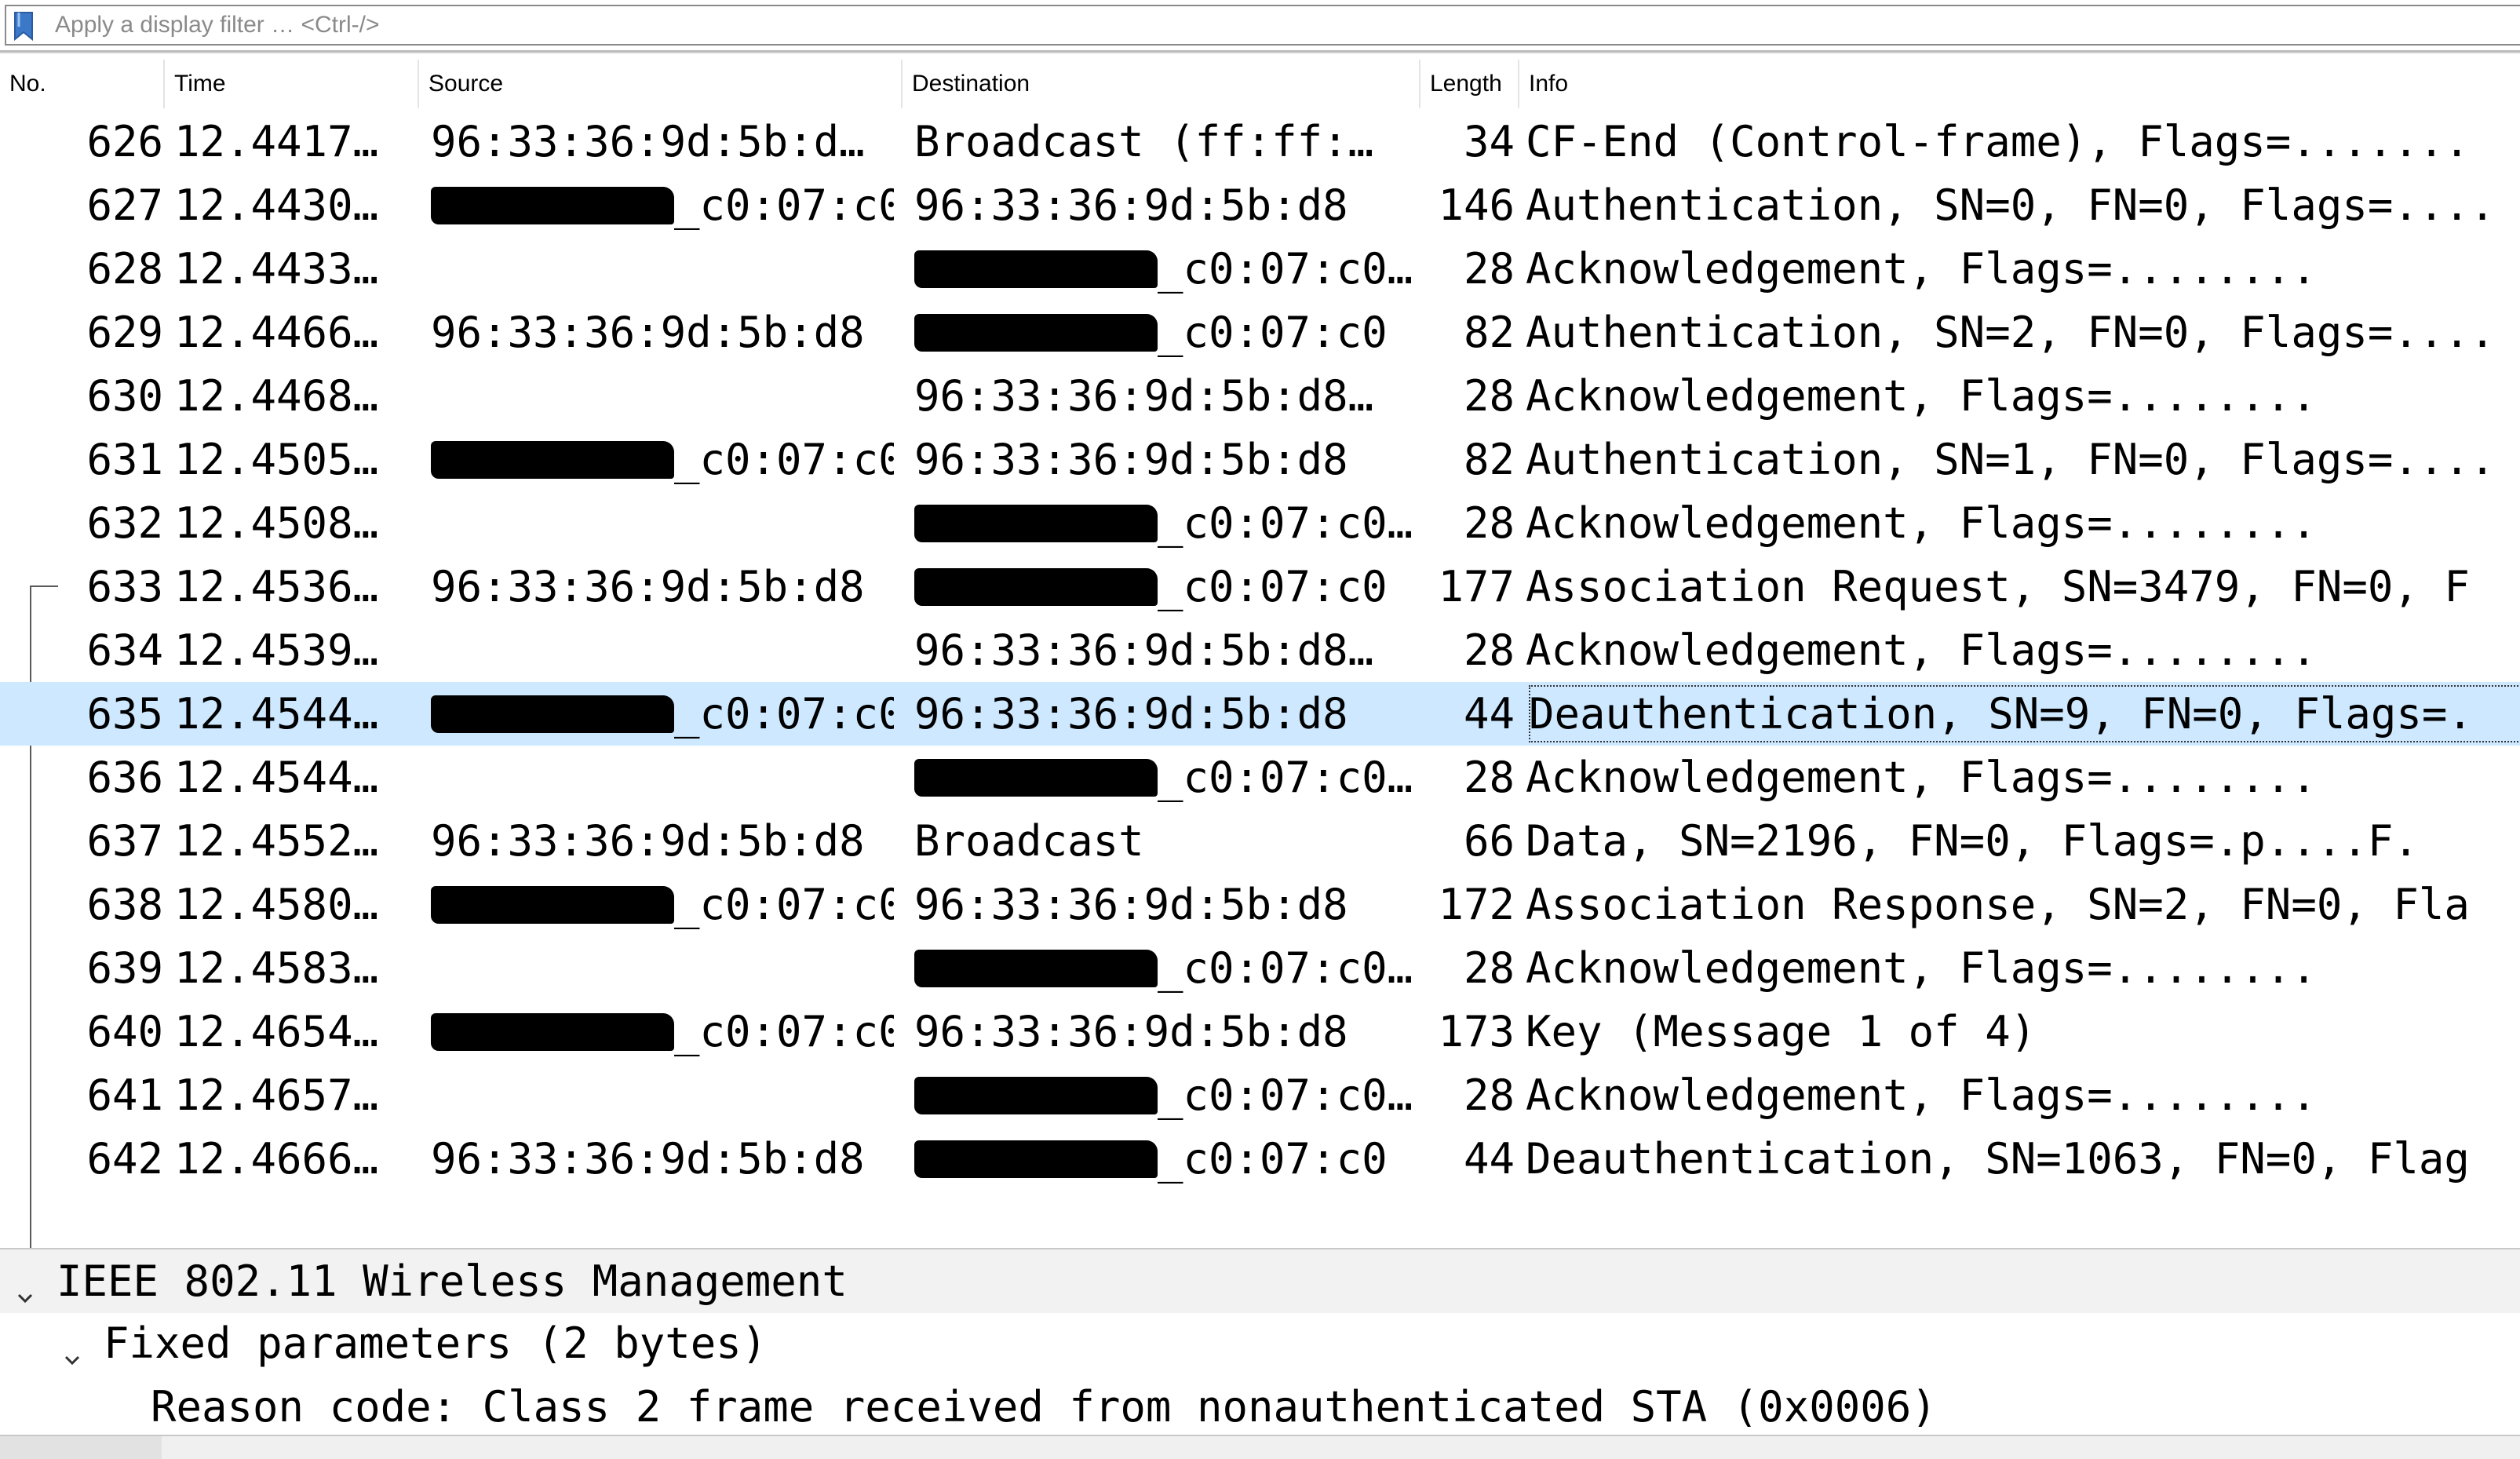 Image resolution: width=2520 pixels, height=1459 pixels. I want to click on cell-no-text: 641, so click(124, 1095).